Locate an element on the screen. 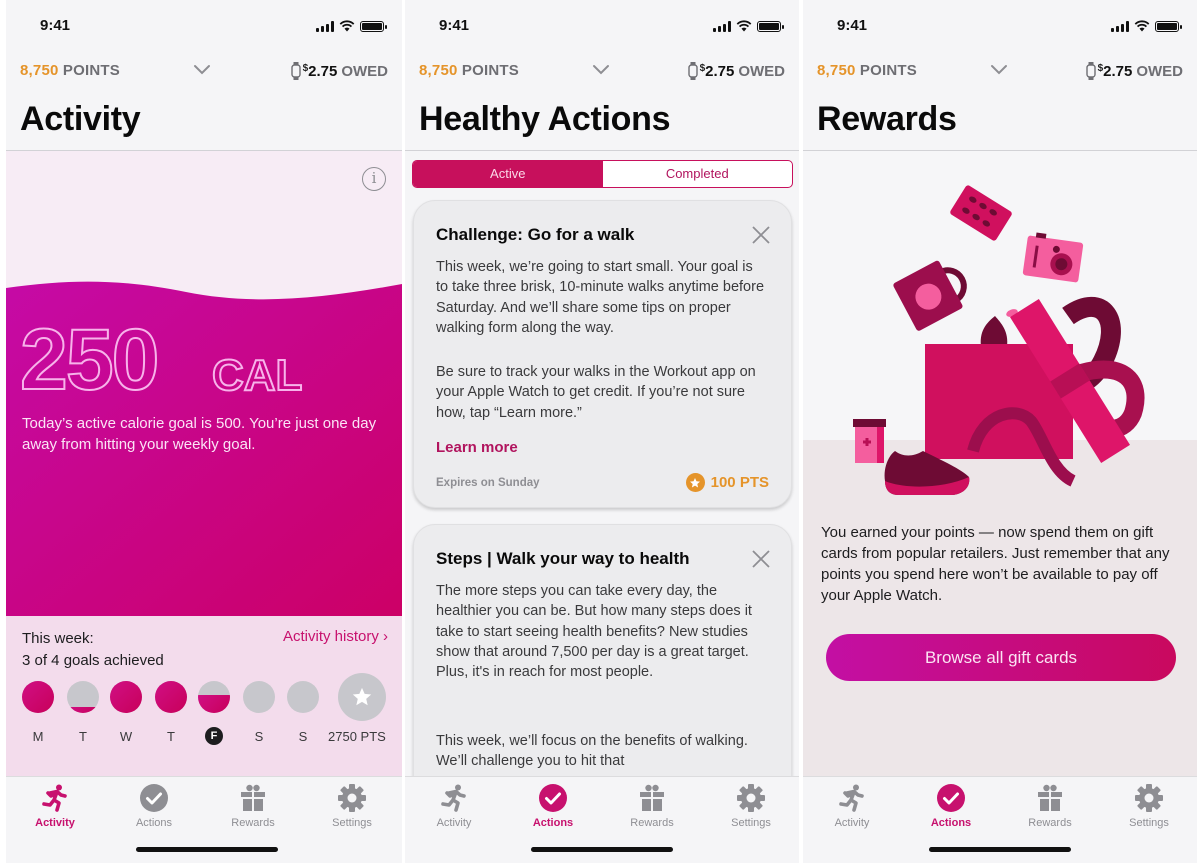 This screenshot has height=863, width=1200. gift-icon is located at coordinates (253, 798).